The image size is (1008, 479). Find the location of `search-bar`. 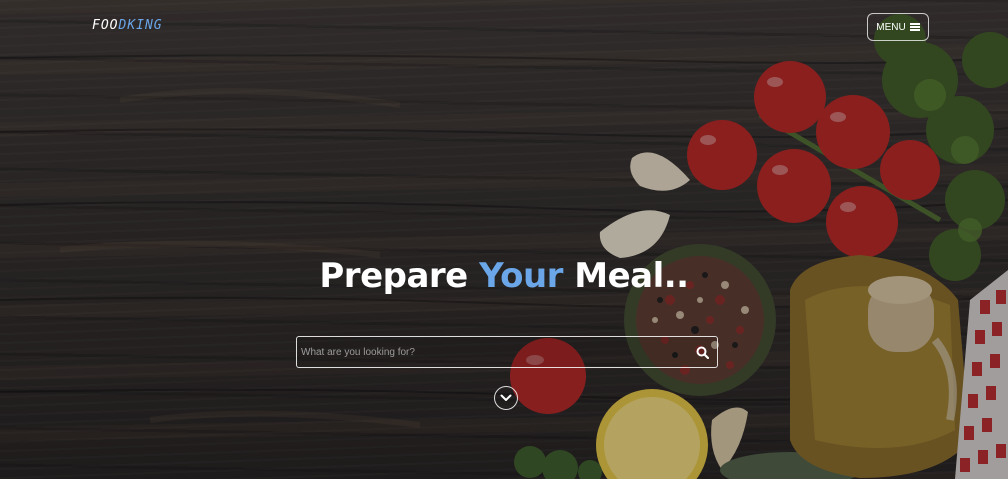

search-bar is located at coordinates (507, 352).